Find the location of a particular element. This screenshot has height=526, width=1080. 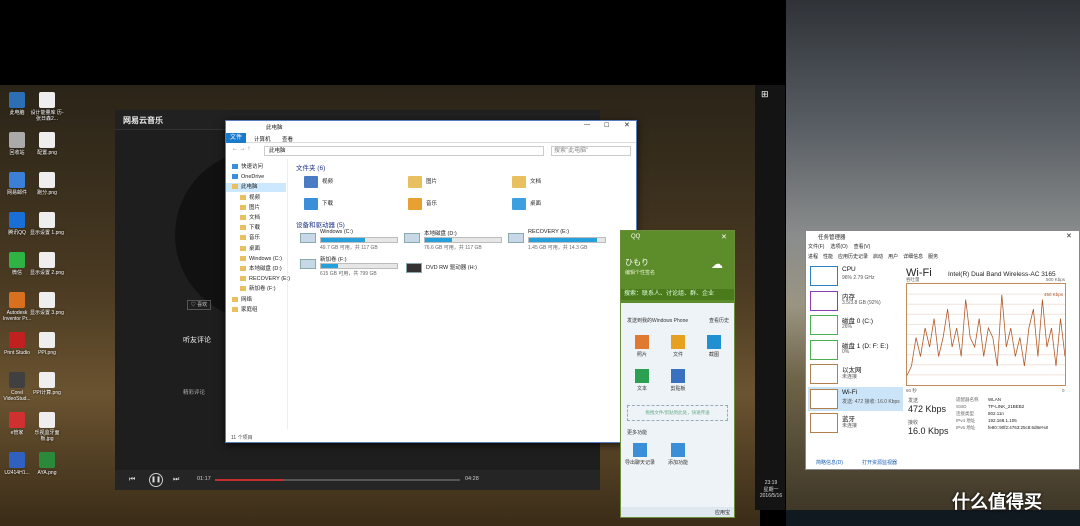

nav-item: RECOVERY (E:) is located at coordinates (265, 279).